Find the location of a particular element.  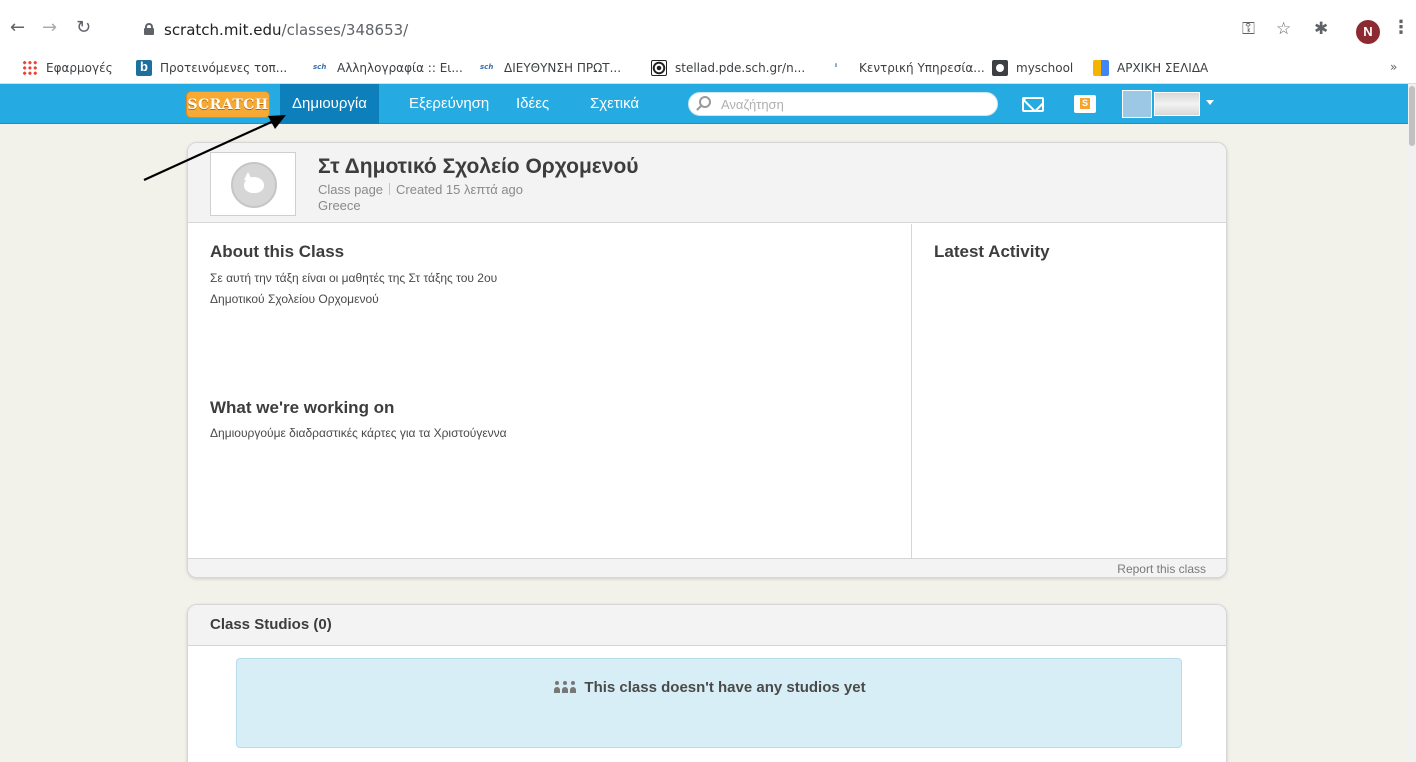

messages-icon is located at coordinates (1033, 104).